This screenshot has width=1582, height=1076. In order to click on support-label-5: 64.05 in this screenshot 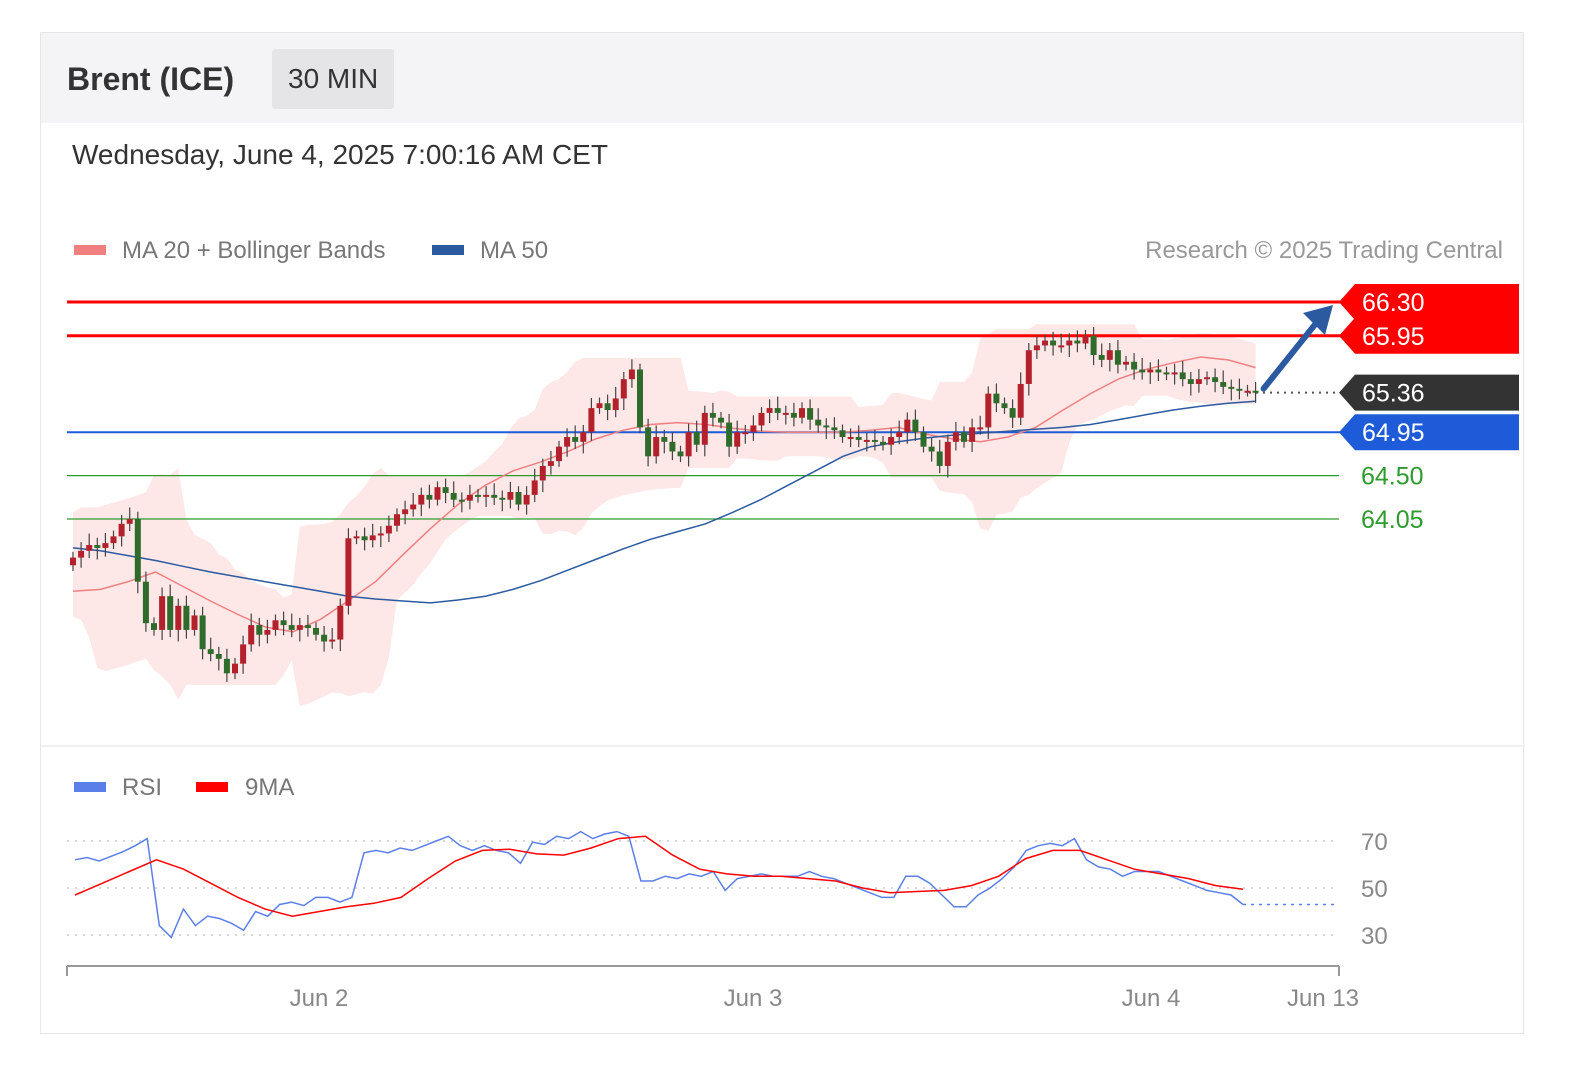, I will do `click(1392, 520)`.